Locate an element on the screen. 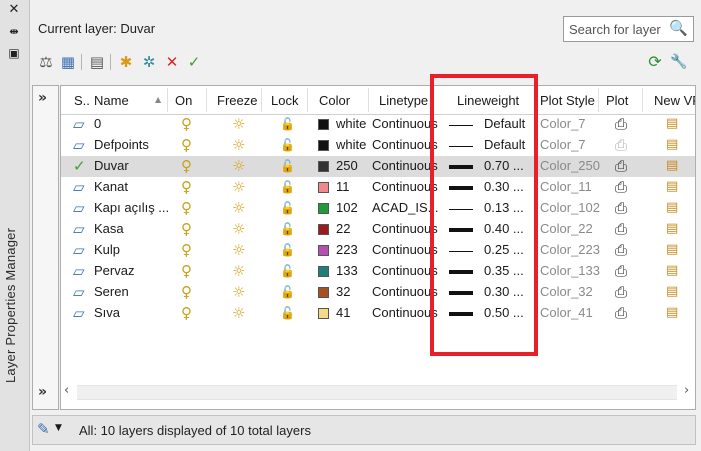 The height and width of the screenshot is (451, 701). column-status: S.. is located at coordinates (82, 100).